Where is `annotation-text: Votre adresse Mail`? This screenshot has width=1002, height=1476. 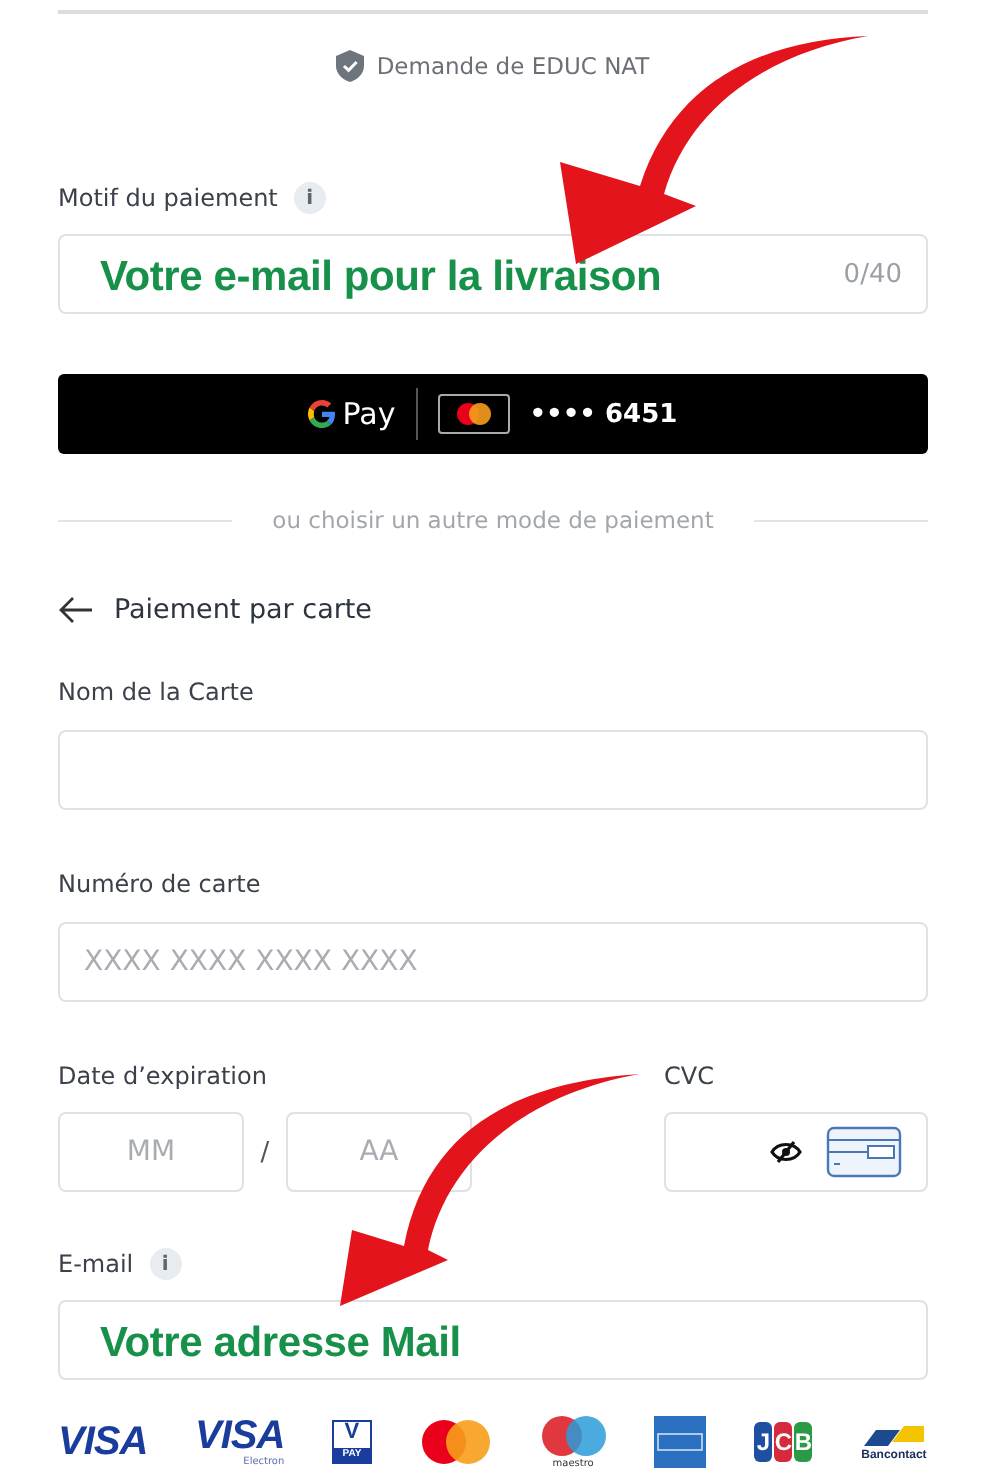
annotation-text: Votre adresse Mail is located at coordinates (280, 1344).